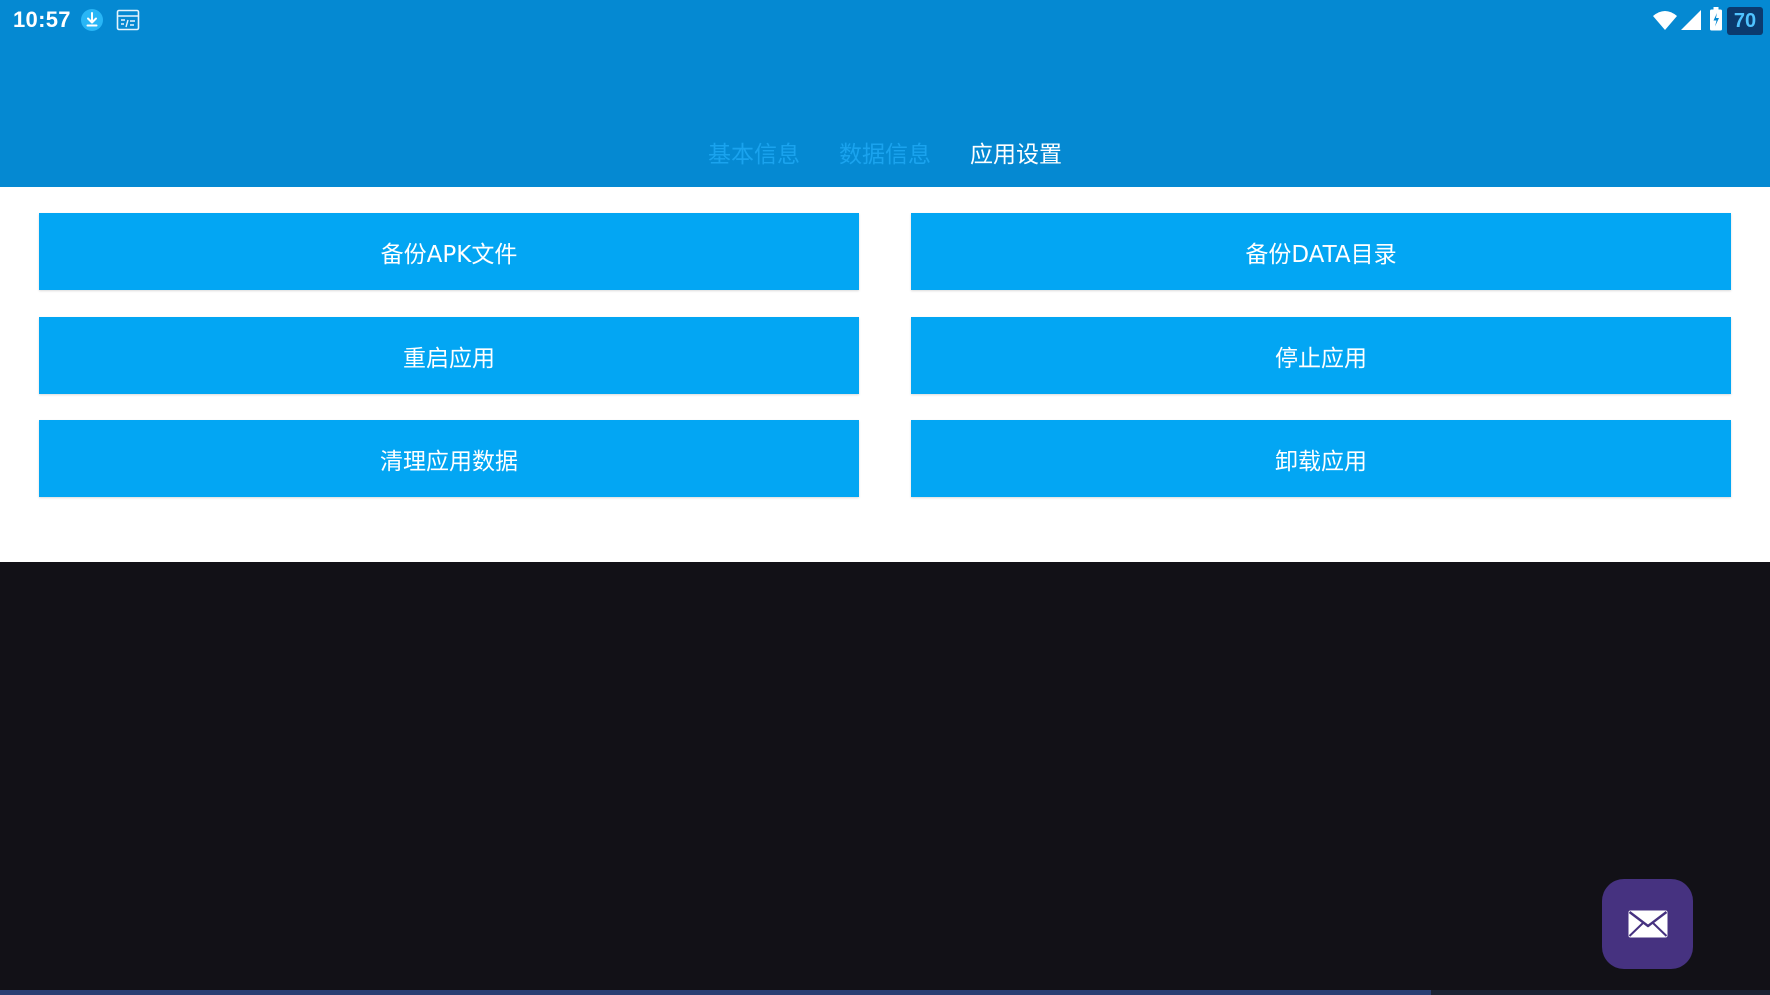 The height and width of the screenshot is (995, 1770). I want to click on battery-percent: 70, so click(1745, 21).